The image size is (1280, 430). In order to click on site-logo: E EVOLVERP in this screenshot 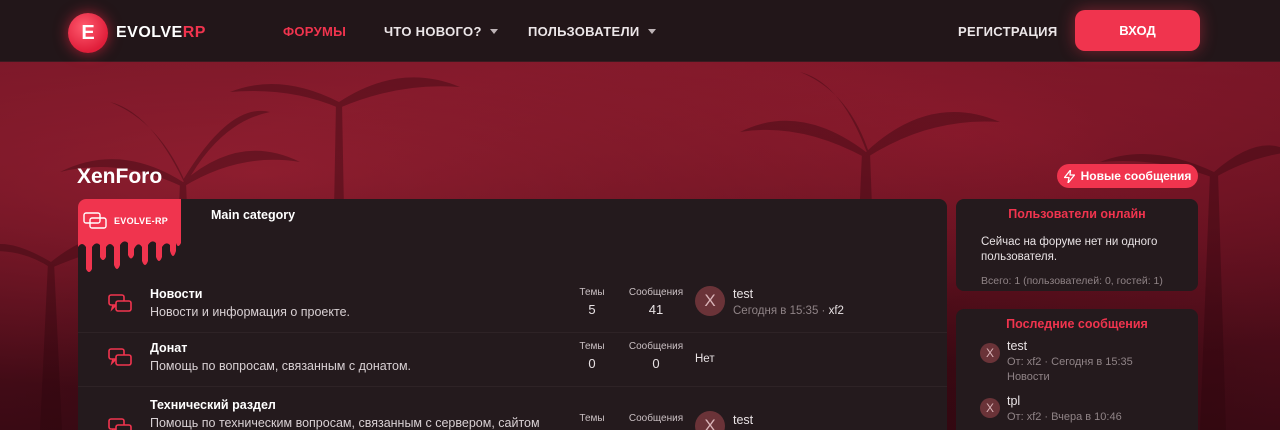, I will do `click(143, 31)`.